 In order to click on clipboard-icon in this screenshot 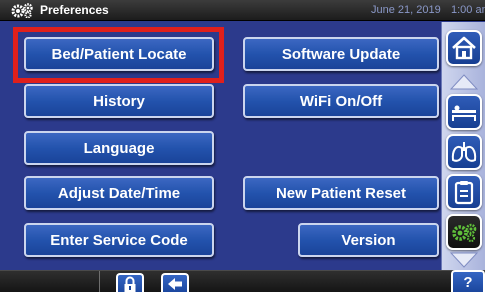, I will do `click(464, 193)`.